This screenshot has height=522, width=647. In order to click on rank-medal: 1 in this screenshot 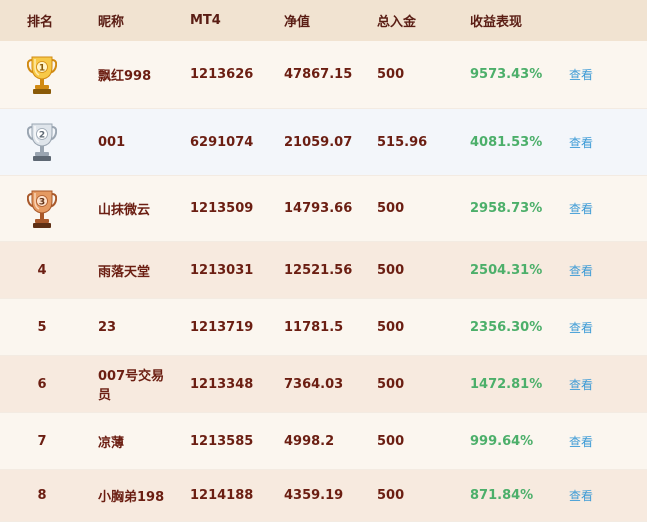, I will do `click(42, 75)`.